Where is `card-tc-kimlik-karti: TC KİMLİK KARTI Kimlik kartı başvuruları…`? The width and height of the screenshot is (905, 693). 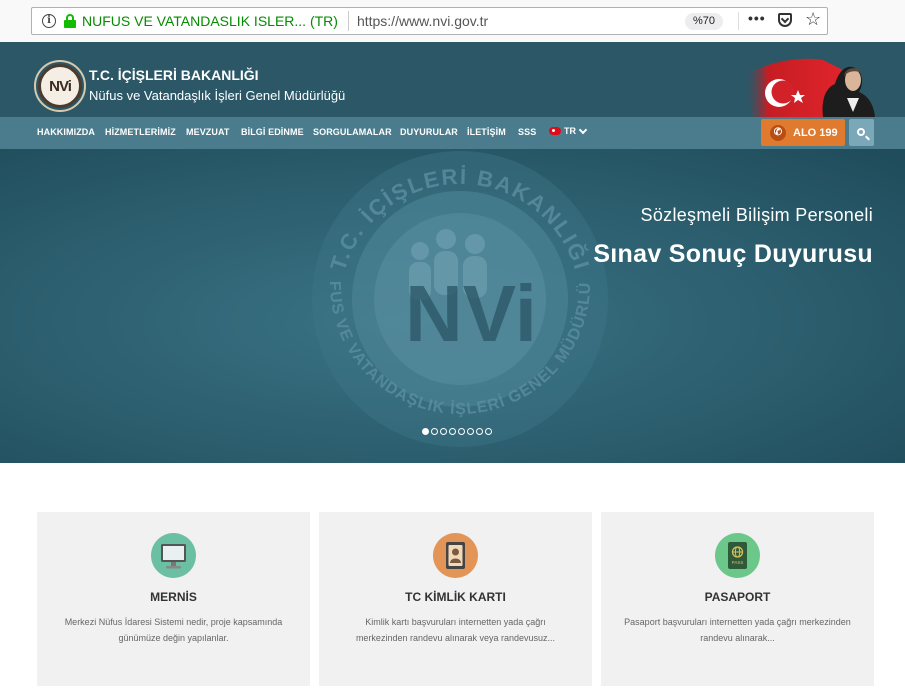 card-tc-kimlik-karti: TC KİMLİK KARTI Kimlik kartı başvuruları… is located at coordinates (455, 599).